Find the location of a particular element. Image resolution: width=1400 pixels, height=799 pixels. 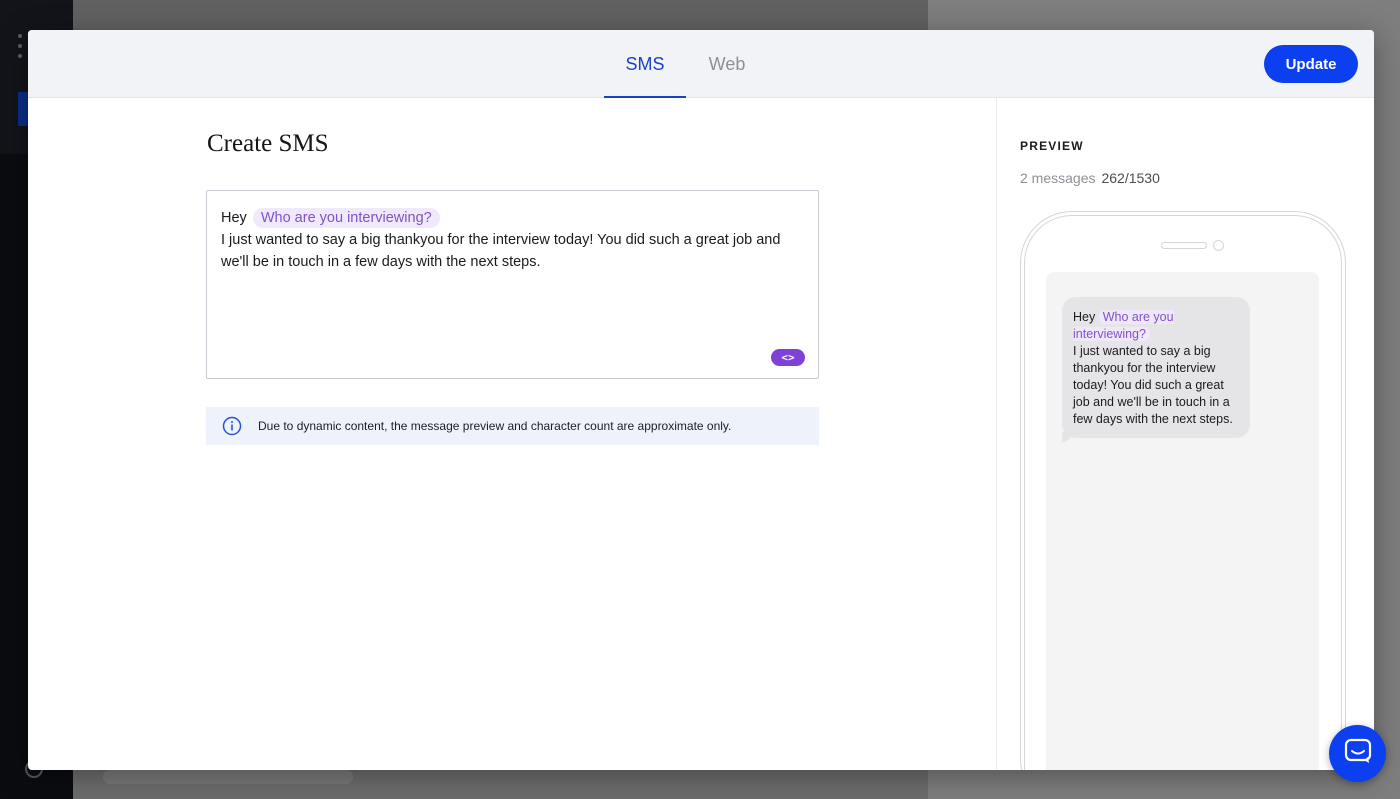

tab-sms: SMS is located at coordinates (645, 64).